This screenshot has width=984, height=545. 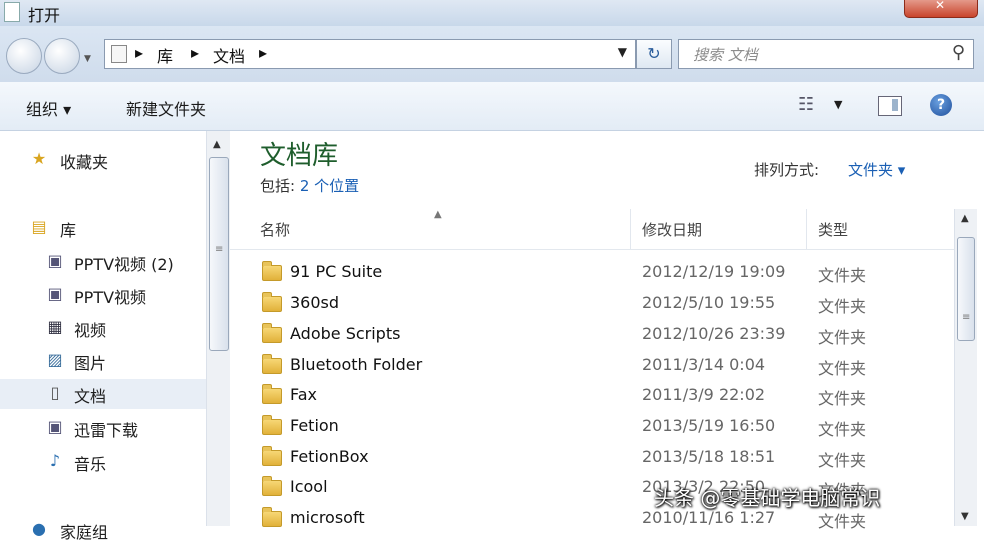 I want to click on file-row: 91 PC Suite 2012/12/19 19:09 文件夹, so click(x=592, y=273).